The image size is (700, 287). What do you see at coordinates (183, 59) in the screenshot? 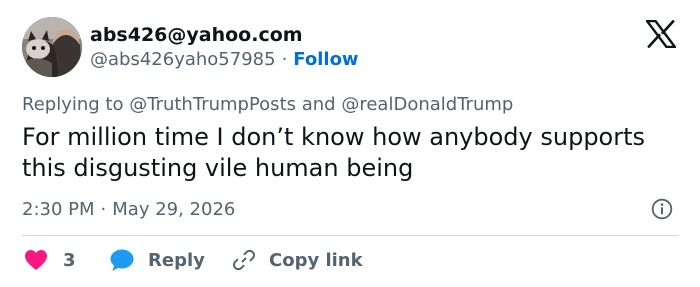
I see `author-handle: @abs426yaho57985` at bounding box center [183, 59].